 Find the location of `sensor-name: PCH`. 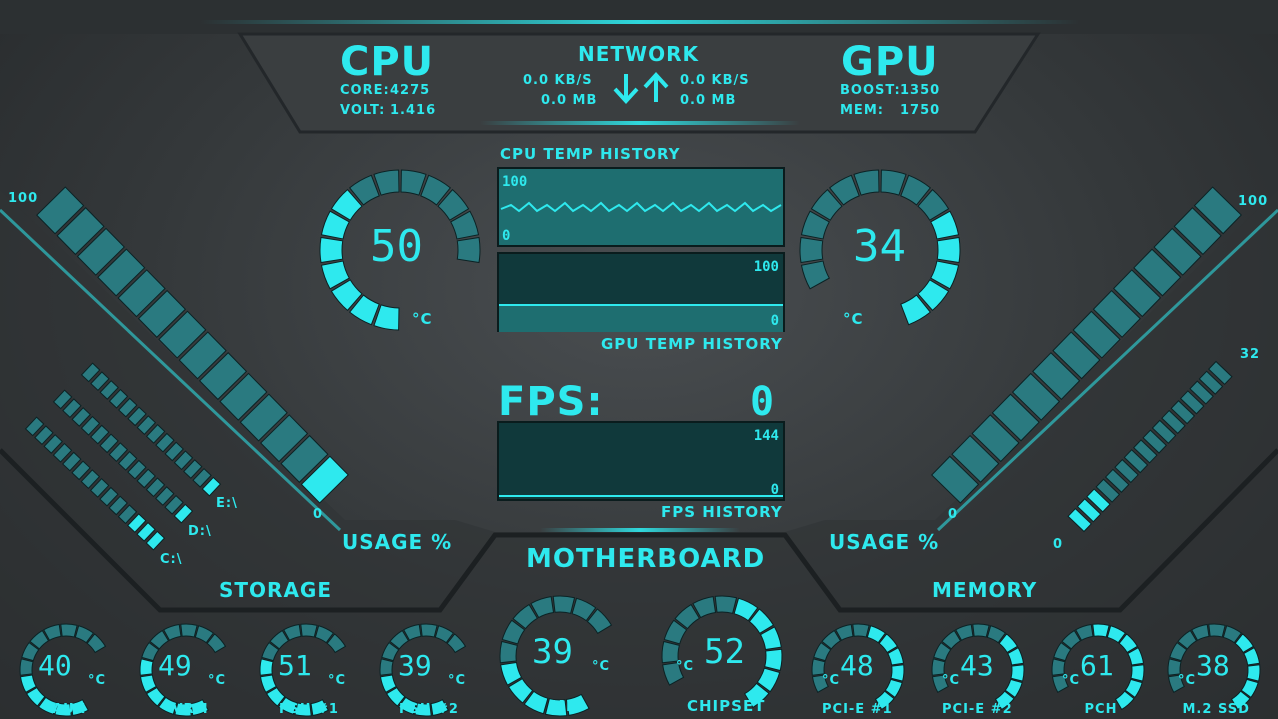

sensor-name: PCH is located at coordinates (1101, 709).